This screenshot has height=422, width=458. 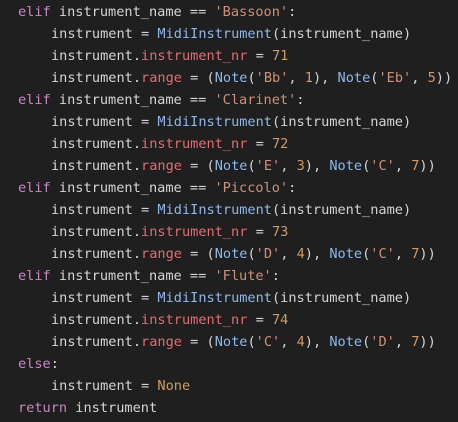 What do you see at coordinates (280, 320) in the screenshot?
I see `code-token-num: 74` at bounding box center [280, 320].